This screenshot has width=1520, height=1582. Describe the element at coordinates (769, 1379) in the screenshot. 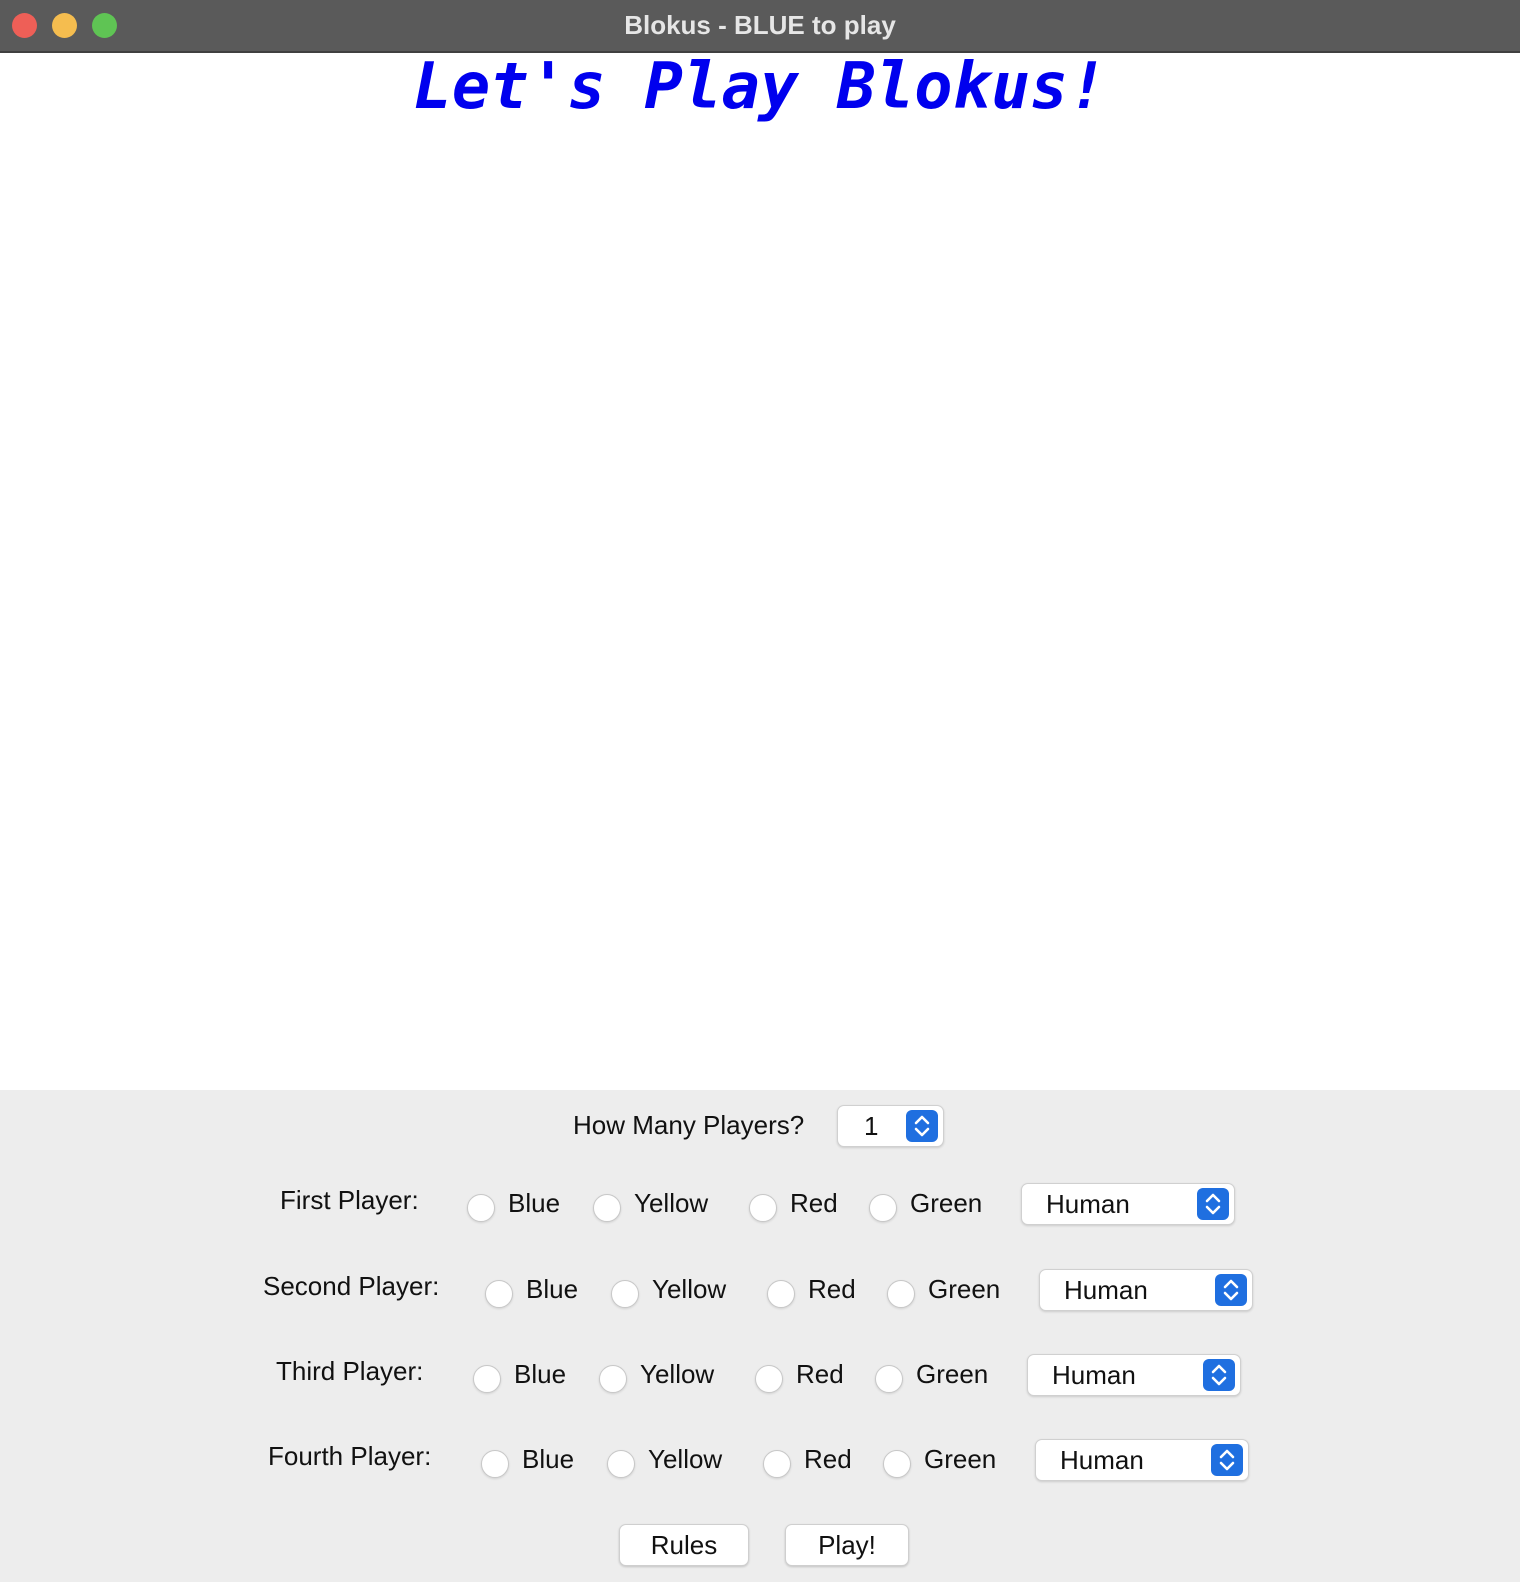

I see `third-player-red-radio` at that location.